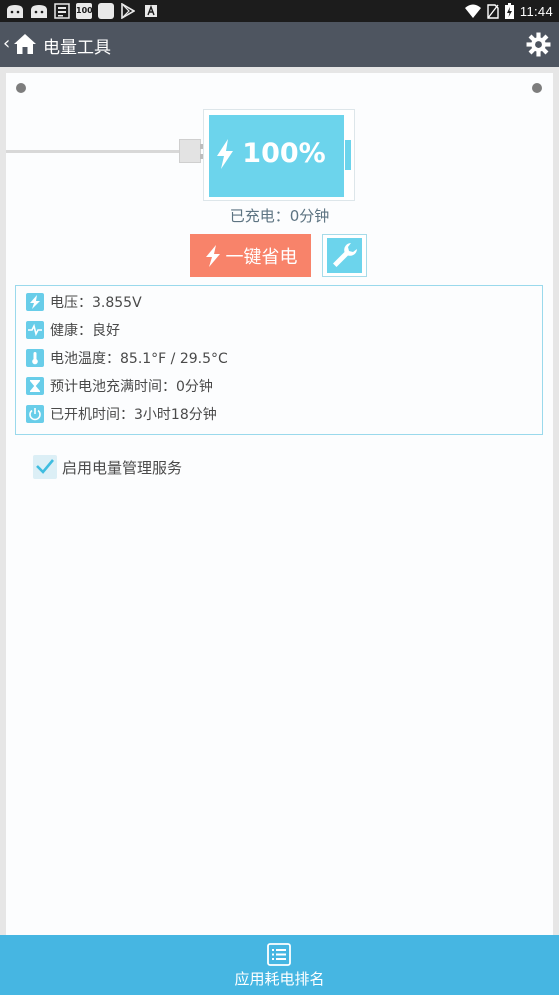 The width and height of the screenshot is (559, 995). I want to click on info-text: 电压：3.855V, so click(96, 303).